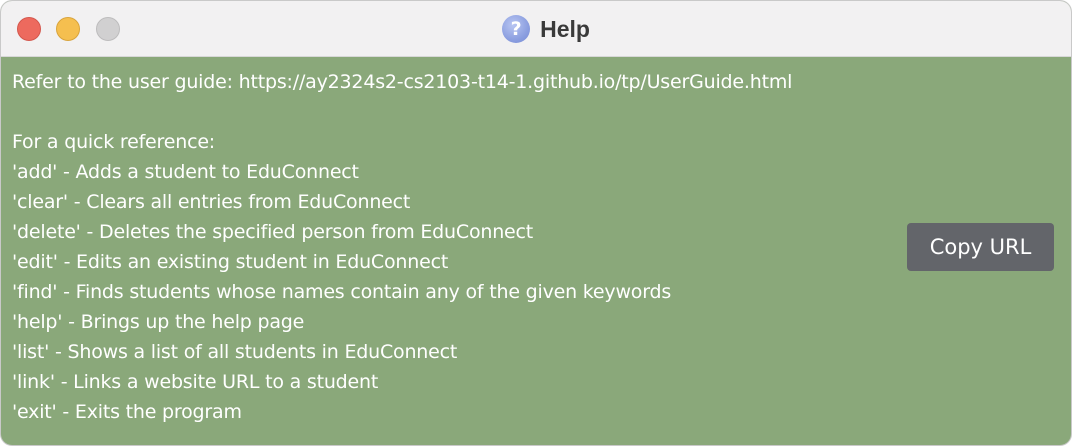 The height and width of the screenshot is (446, 1072). What do you see at coordinates (516, 29) in the screenshot?
I see `question-mark-icon: ?` at bounding box center [516, 29].